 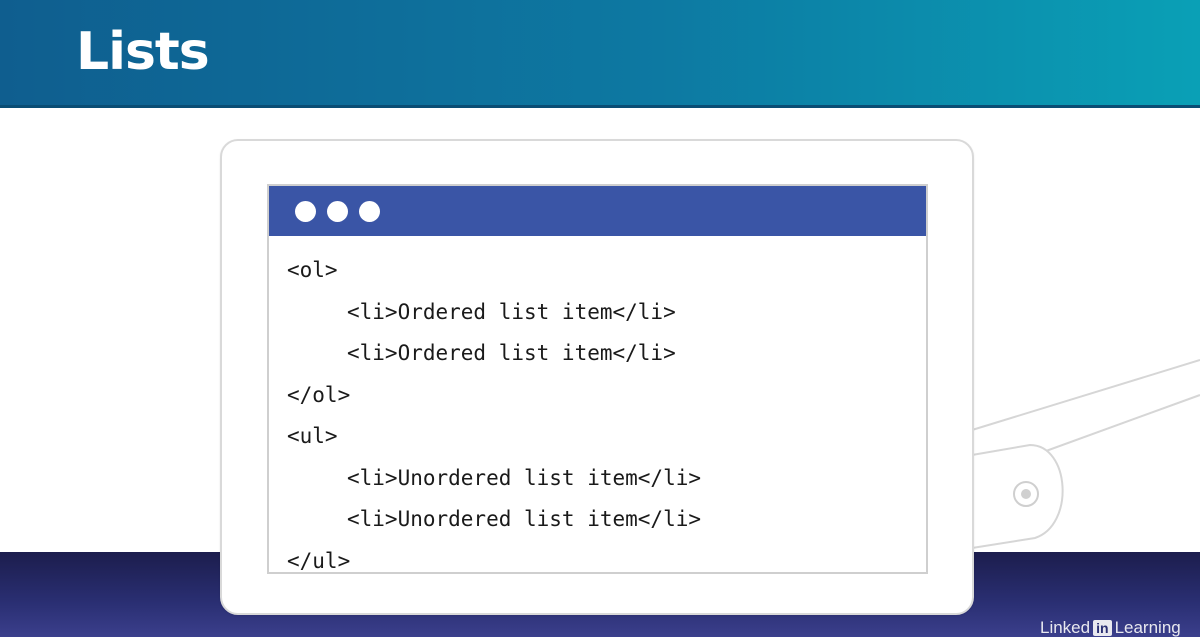 I want to click on window-titlebar, so click(x=597, y=211).